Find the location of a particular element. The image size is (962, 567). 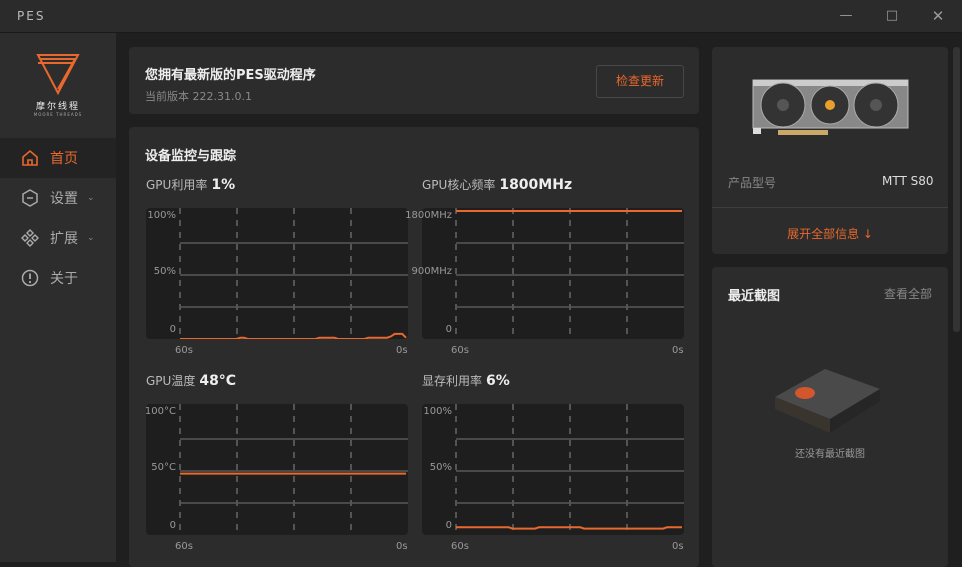

chart-title: GPU利用率 is located at coordinates (177, 185).